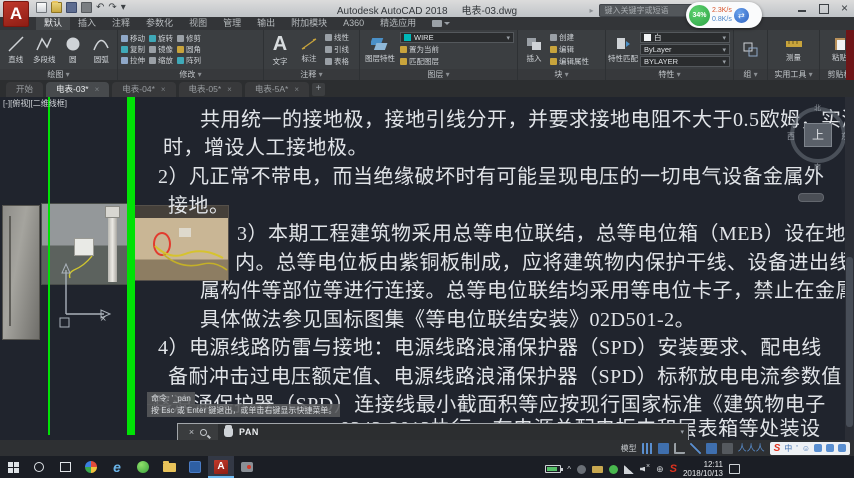 The image size is (854, 478). Describe the element at coordinates (117, 467) in the screenshot. I see `internet-explorer-button: e` at that location.